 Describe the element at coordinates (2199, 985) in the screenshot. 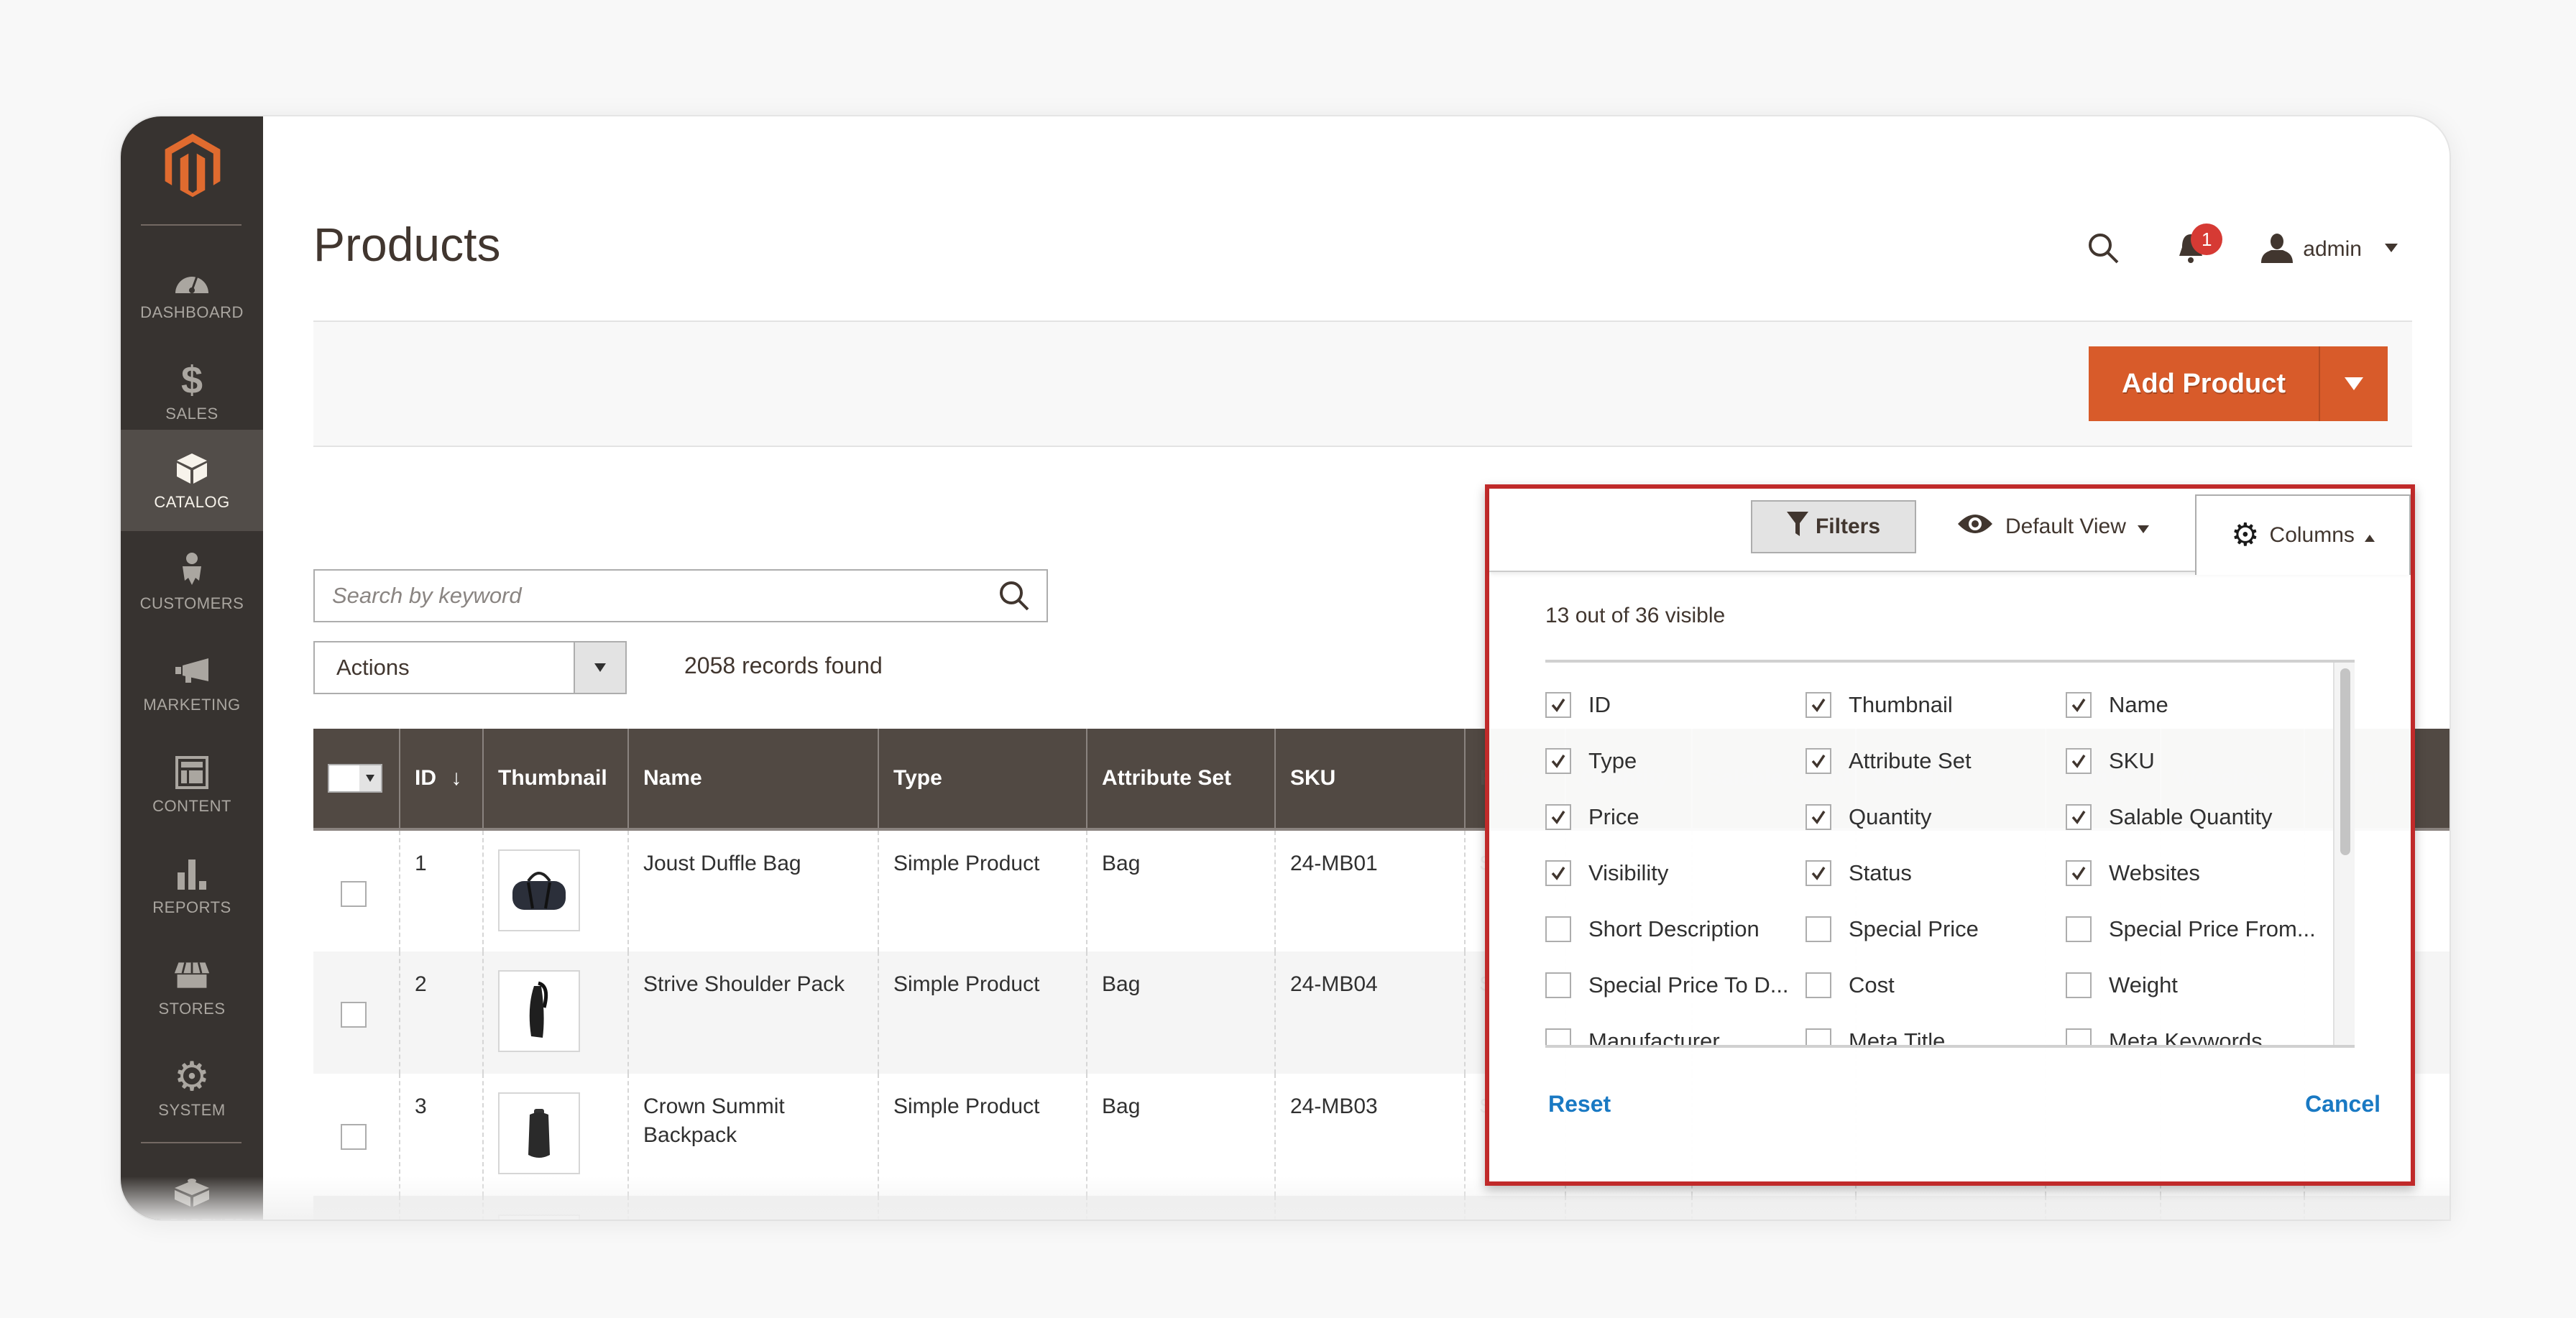

I see `column-option: Weight` at that location.